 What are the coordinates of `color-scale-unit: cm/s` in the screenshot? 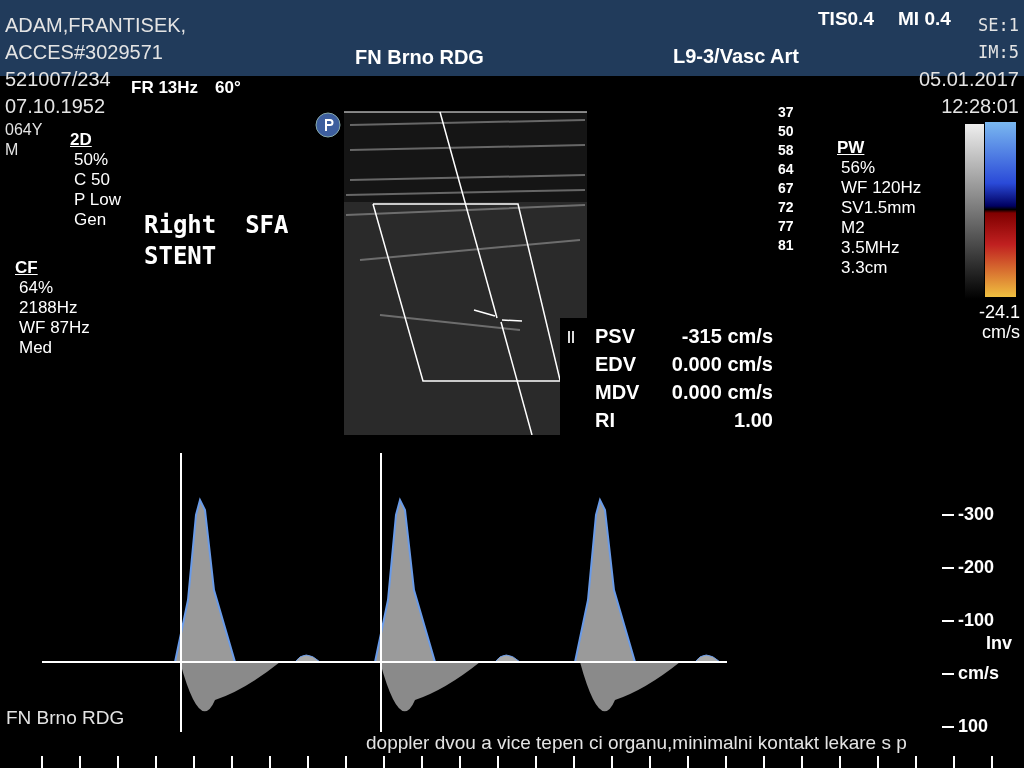 It's located at (1000, 332).